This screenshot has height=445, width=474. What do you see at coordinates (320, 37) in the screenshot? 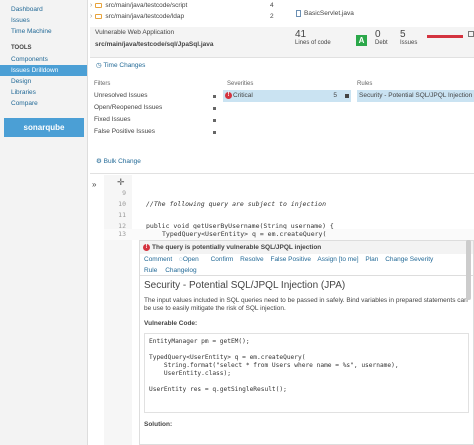
I see `lines-of-code: 41 Lines of code` at bounding box center [320, 37].